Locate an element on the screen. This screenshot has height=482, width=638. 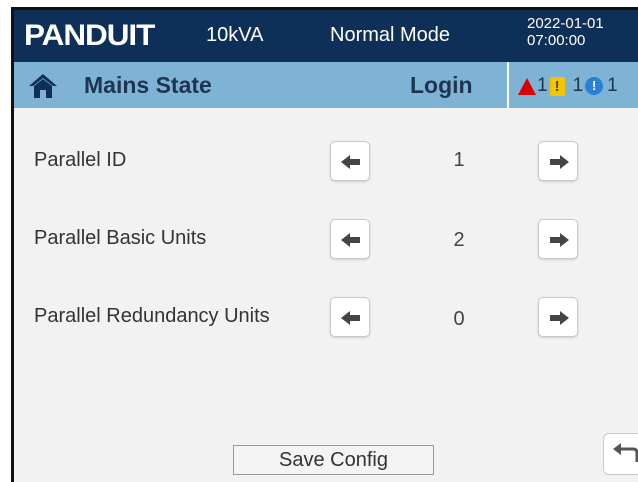
login-button: Login is located at coordinates (441, 85).